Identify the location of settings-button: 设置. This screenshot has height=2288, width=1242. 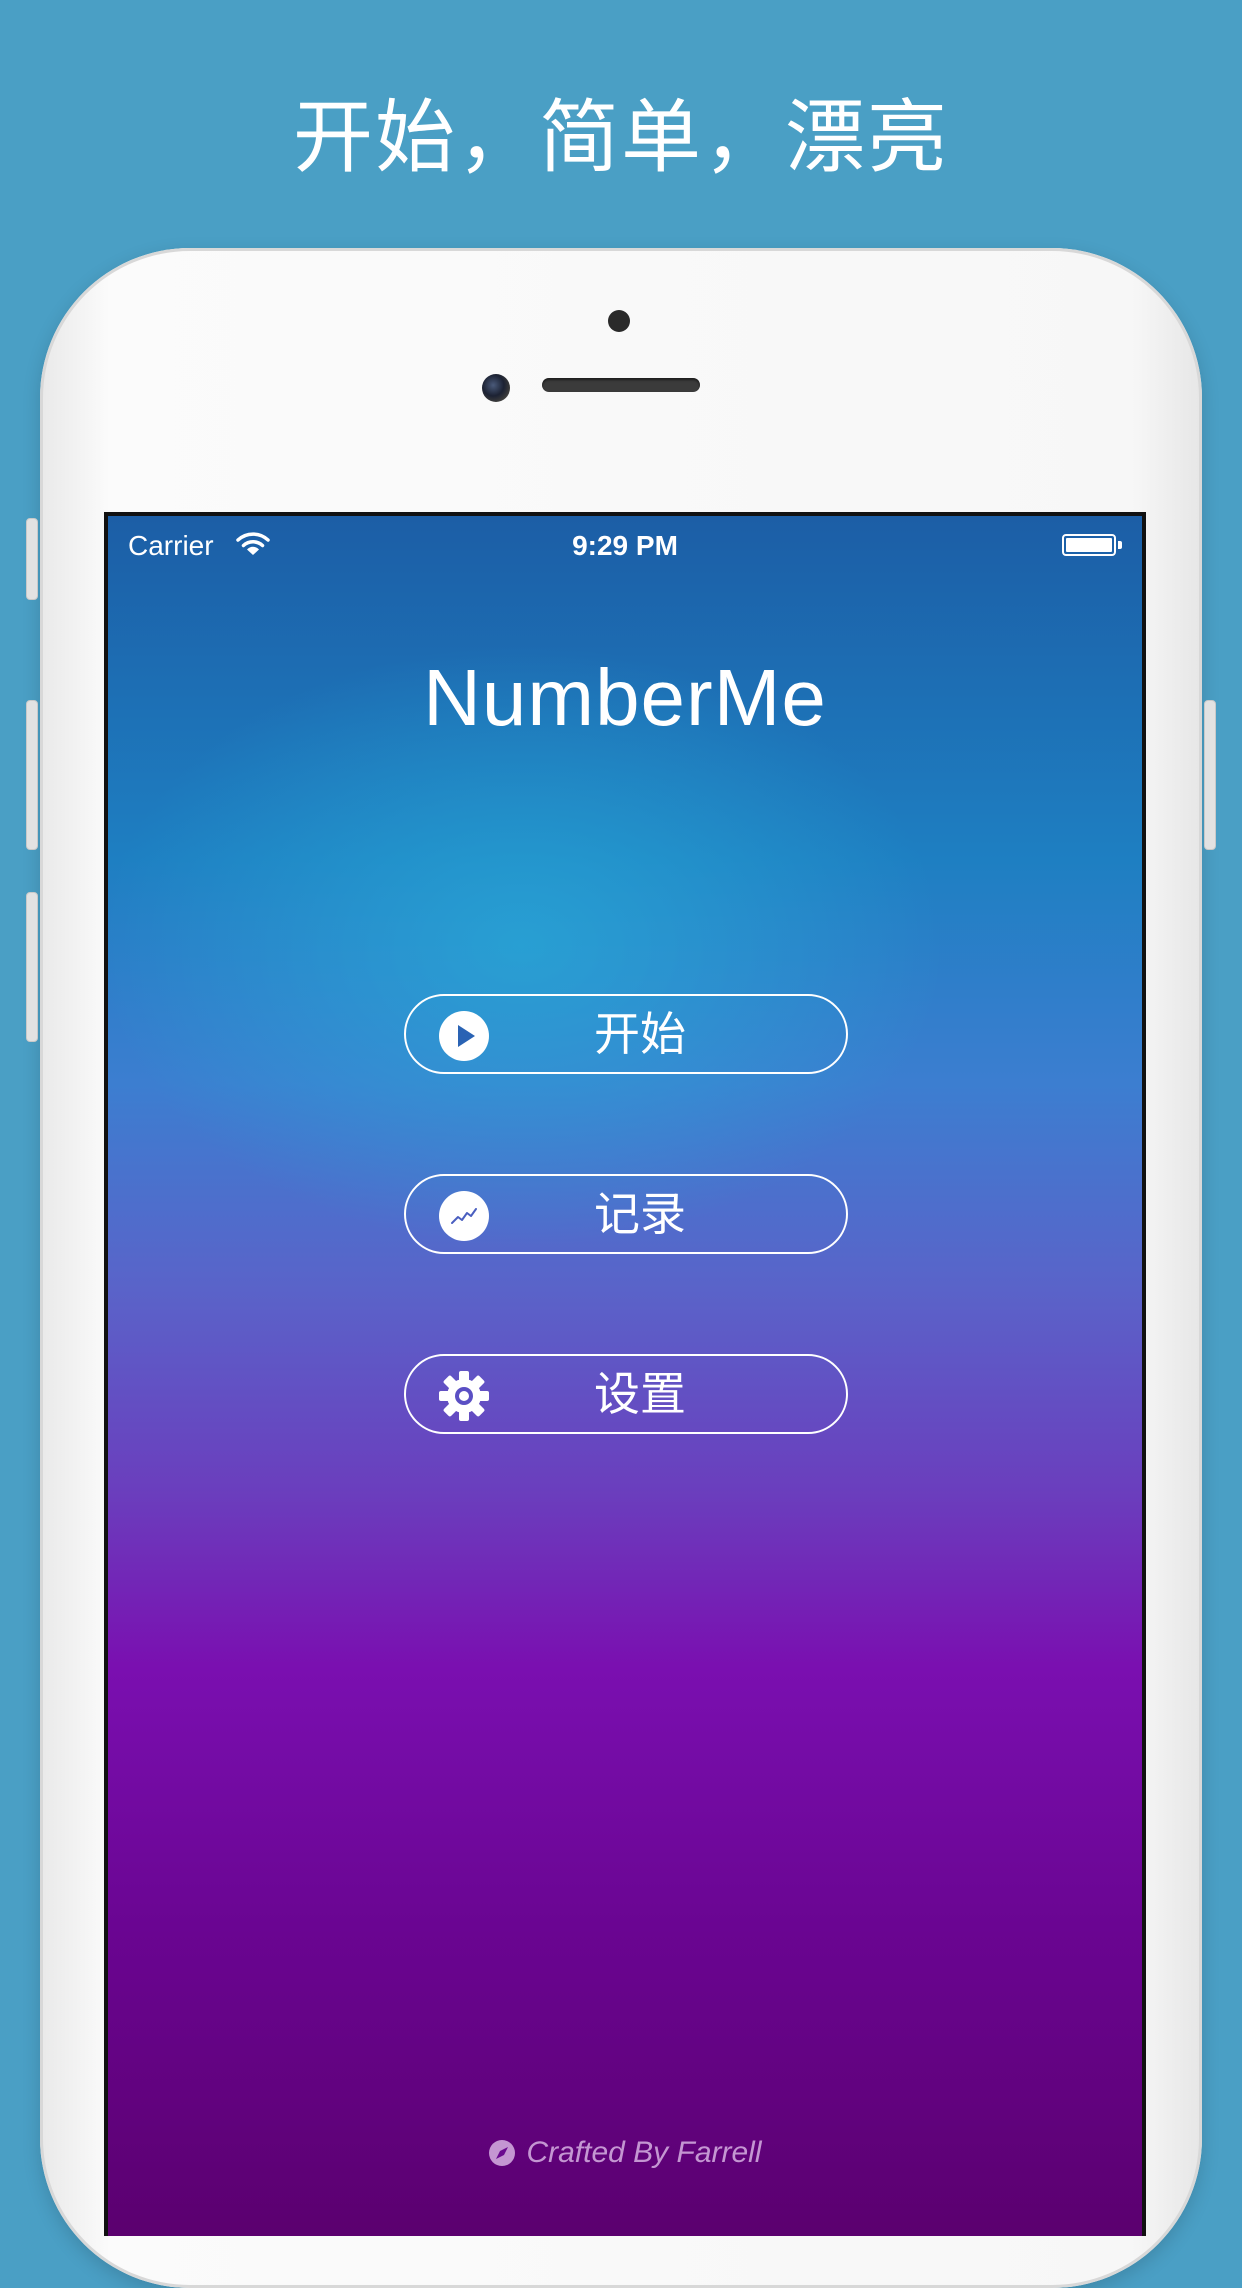
(626, 1394).